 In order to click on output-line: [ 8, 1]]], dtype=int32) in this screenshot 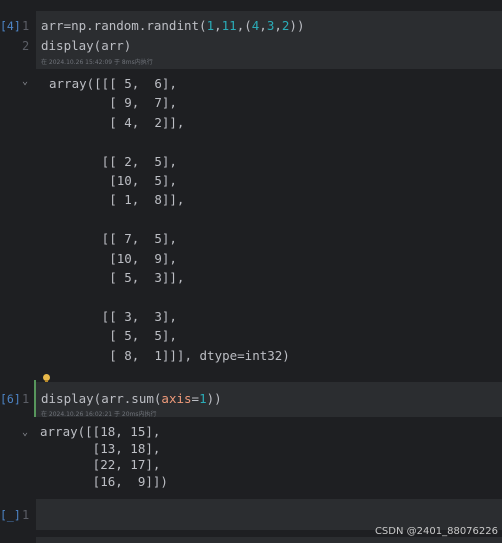, I will do `click(169, 355)`.